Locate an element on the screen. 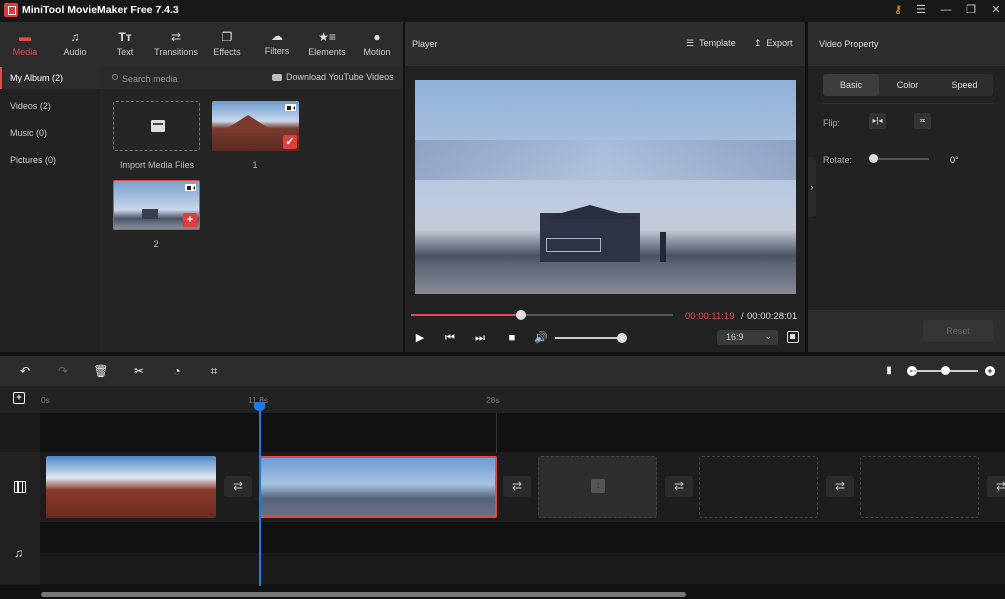 The image size is (1005, 599). tab-elements: ★≡ Elements is located at coordinates (327, 44).